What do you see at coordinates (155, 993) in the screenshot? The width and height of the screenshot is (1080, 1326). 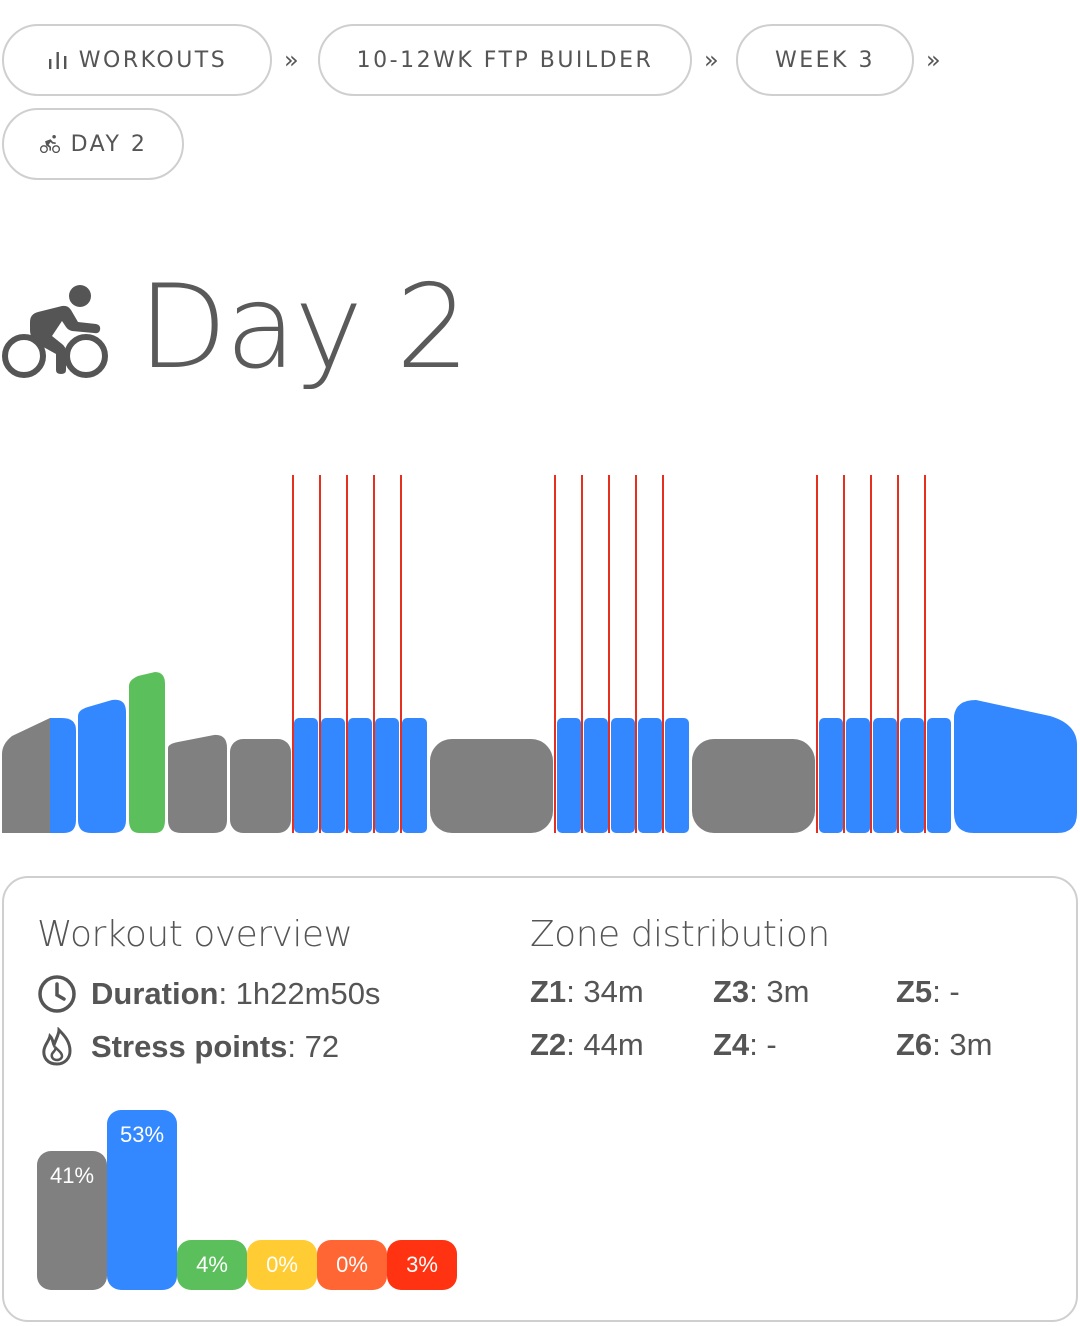 I see `duration-label: Duration` at bounding box center [155, 993].